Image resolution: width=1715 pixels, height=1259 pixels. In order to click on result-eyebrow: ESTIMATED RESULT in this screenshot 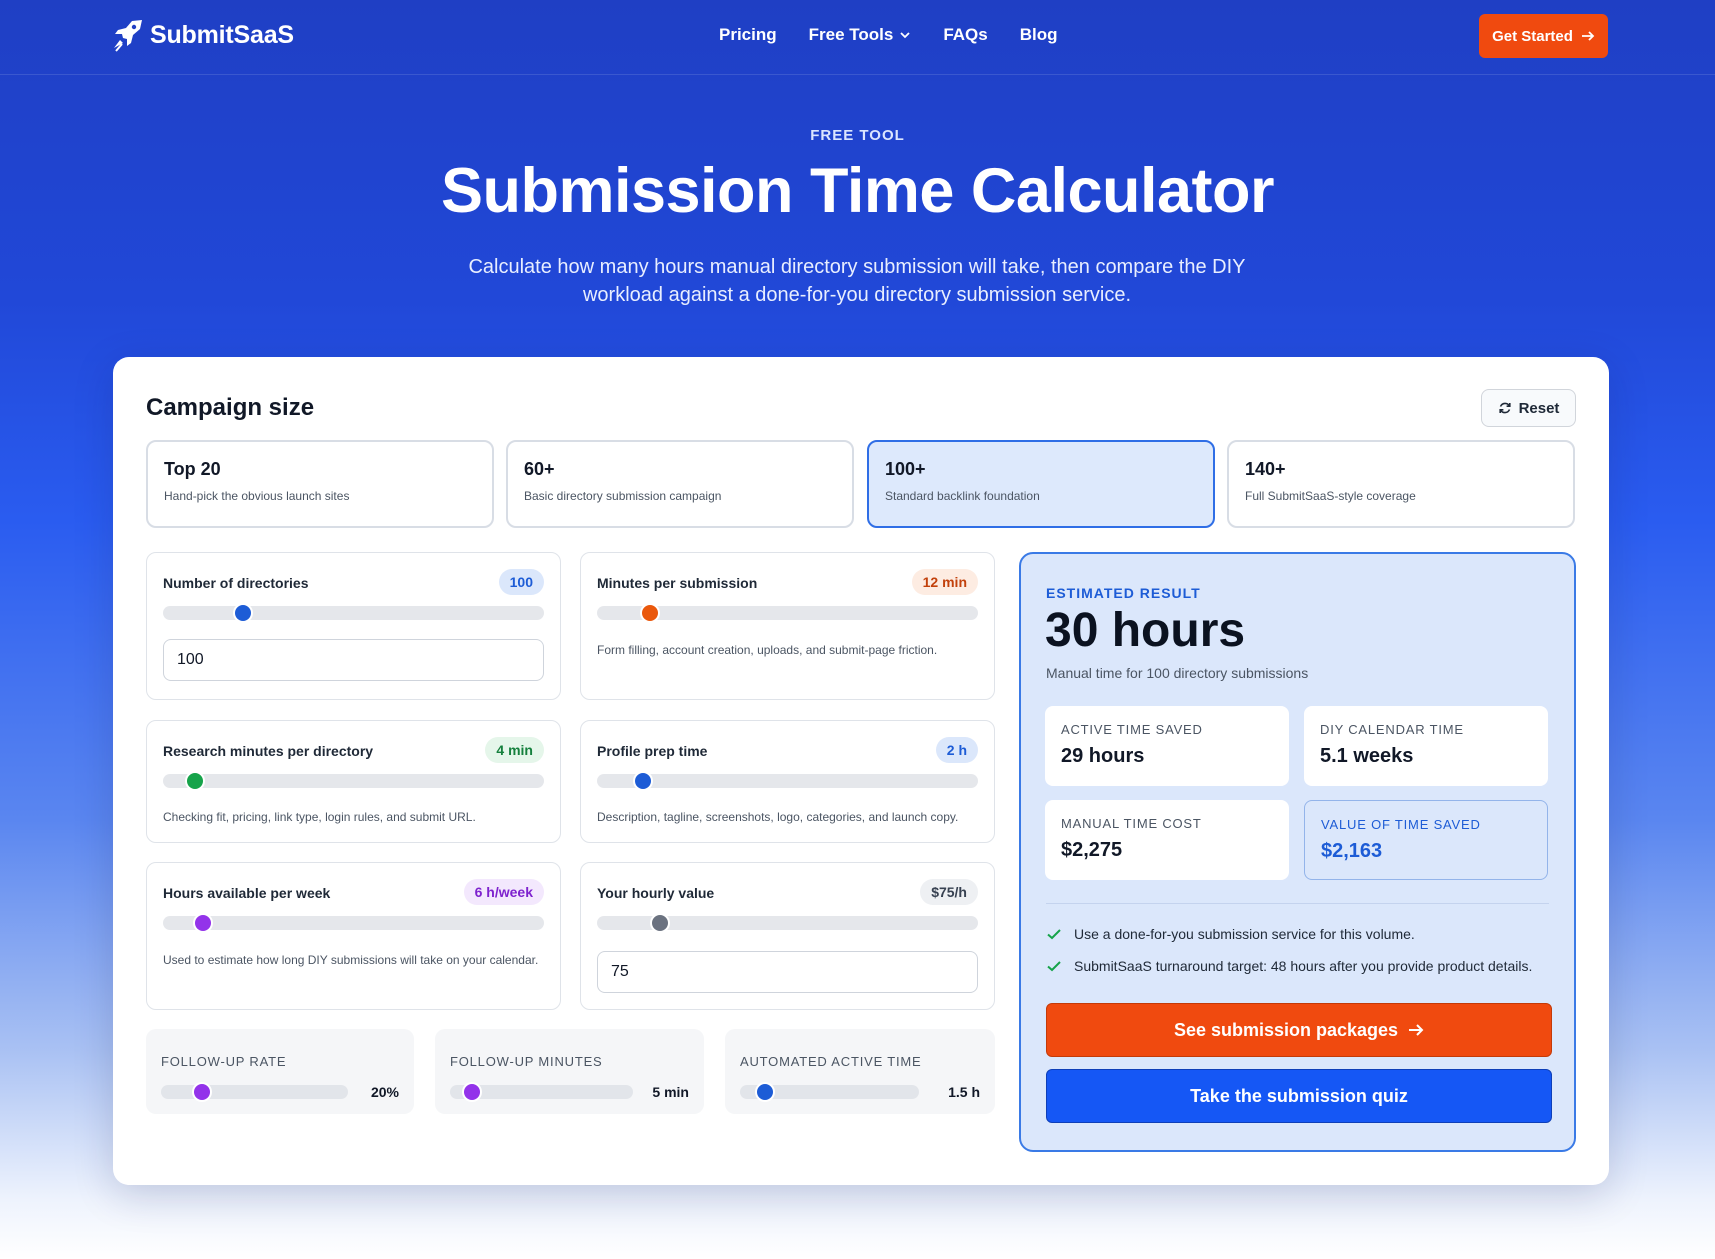, I will do `click(1123, 593)`.